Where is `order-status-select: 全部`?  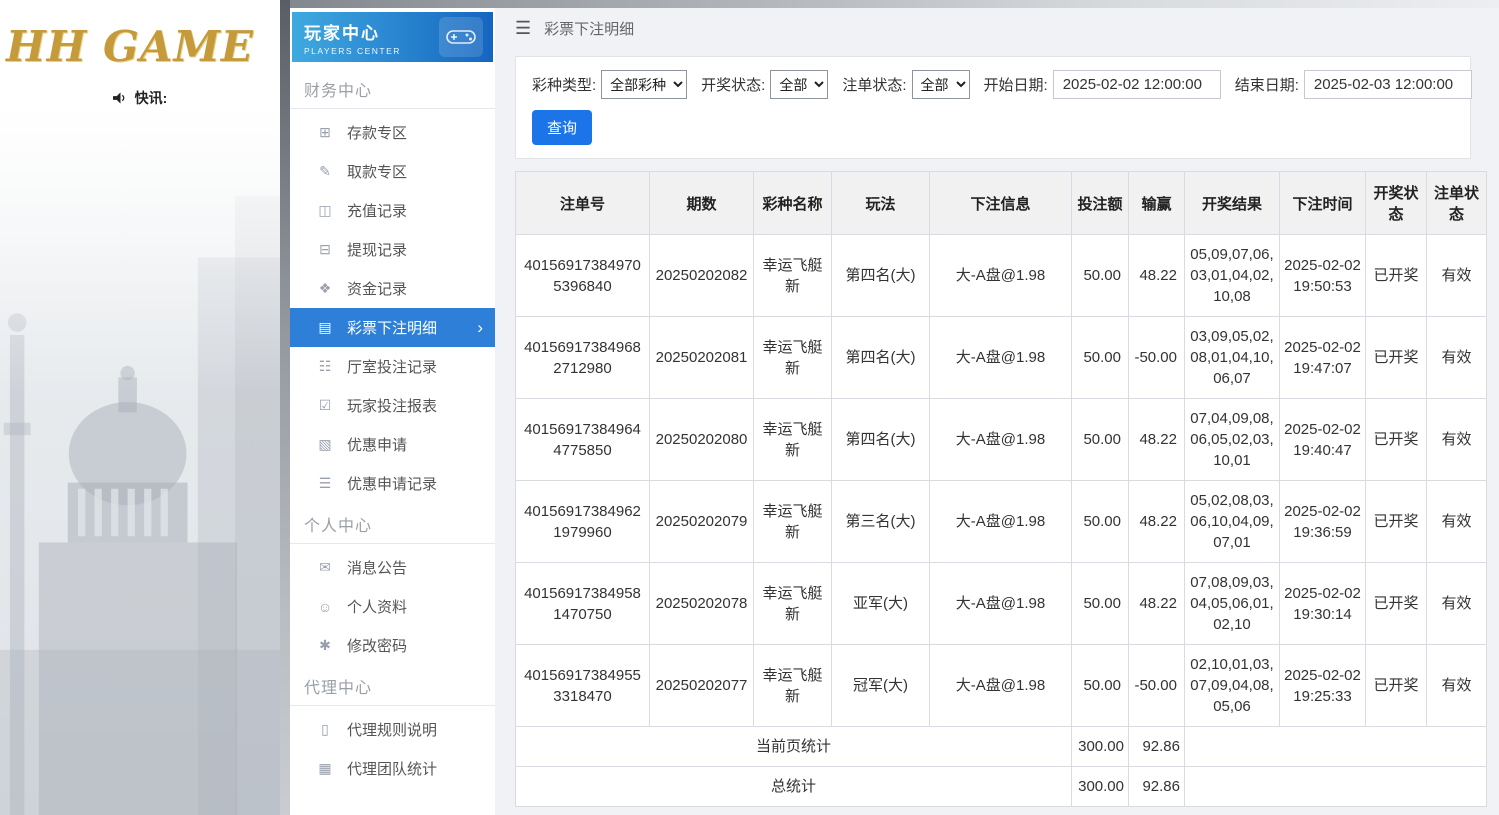
order-status-select: 全部 is located at coordinates (940, 84).